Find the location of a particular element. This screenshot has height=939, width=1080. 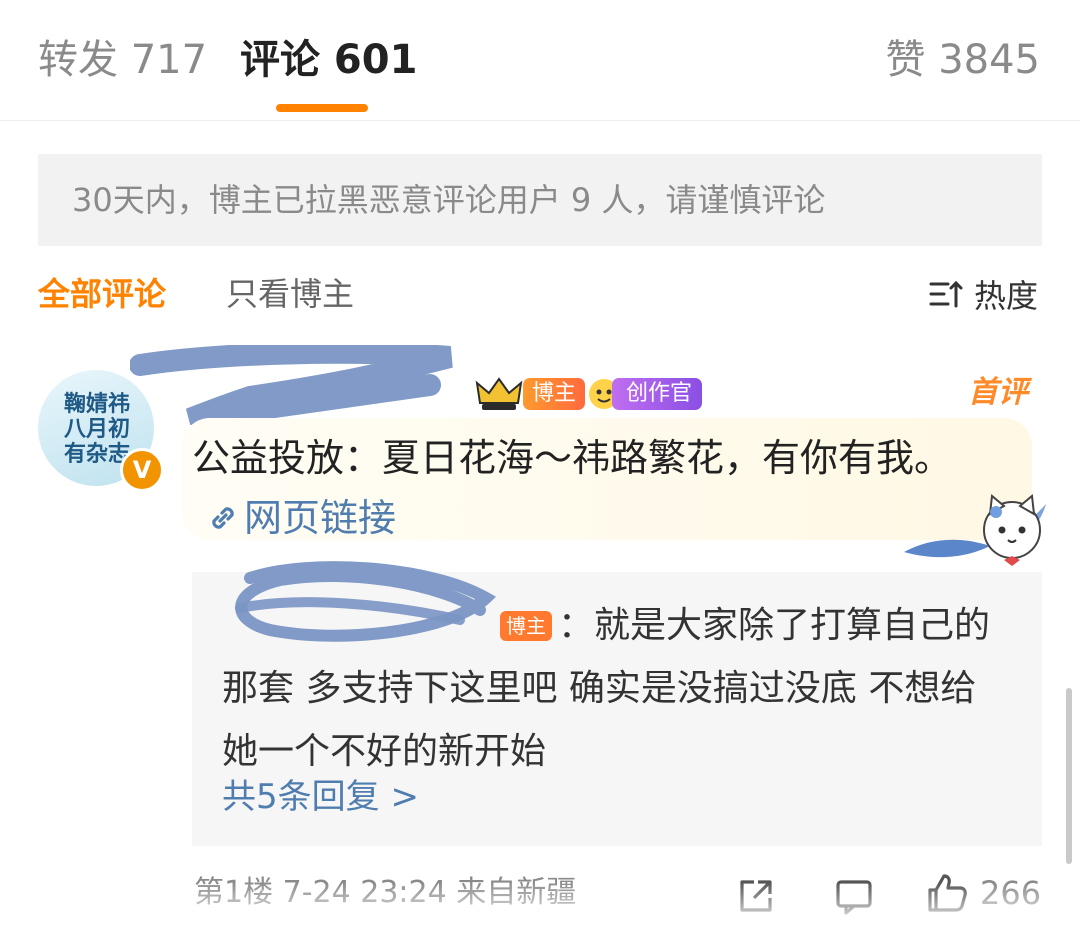

thumbs-up-icon is located at coordinates (947, 893).